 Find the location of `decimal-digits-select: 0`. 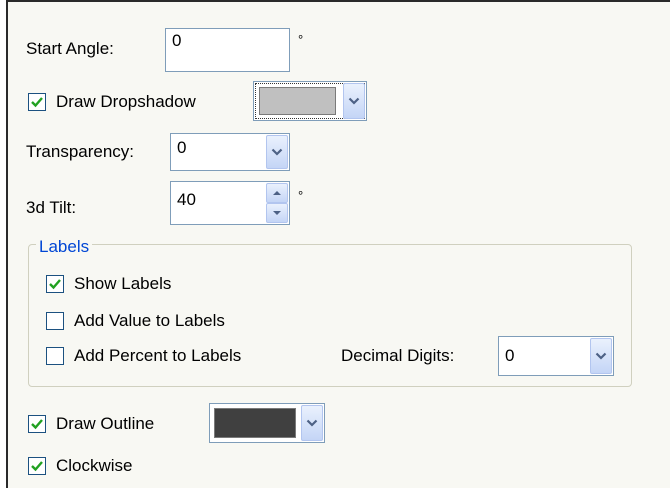

decimal-digits-select: 0 is located at coordinates (556, 356).